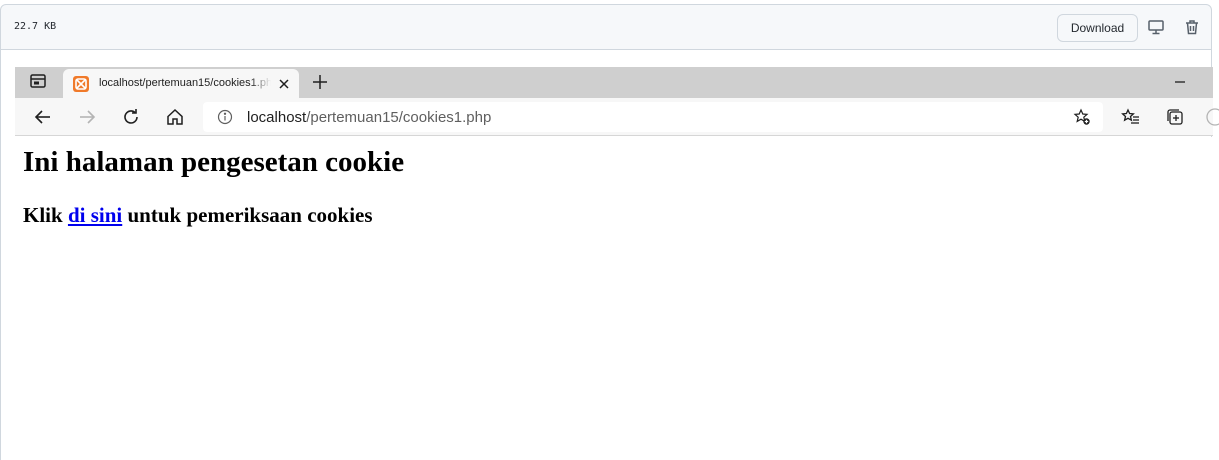  I want to click on monitor-icon, so click(1156, 27).